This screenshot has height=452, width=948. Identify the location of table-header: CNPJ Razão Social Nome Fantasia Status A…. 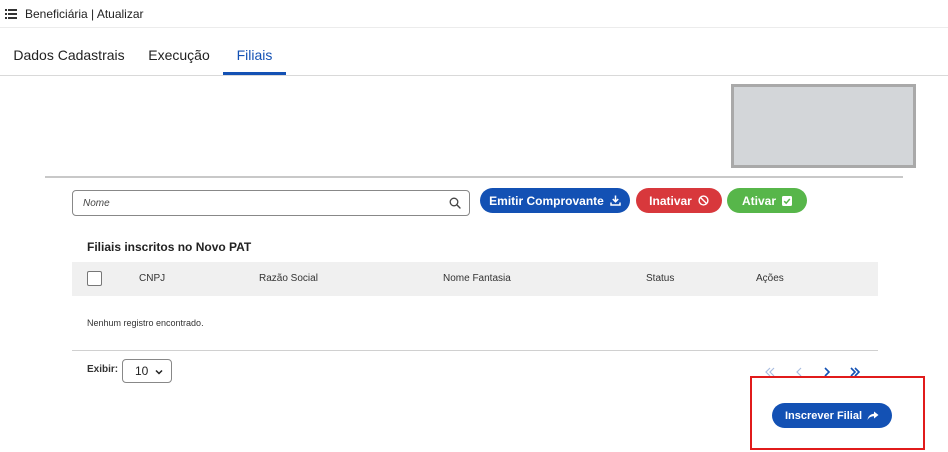
(475, 279).